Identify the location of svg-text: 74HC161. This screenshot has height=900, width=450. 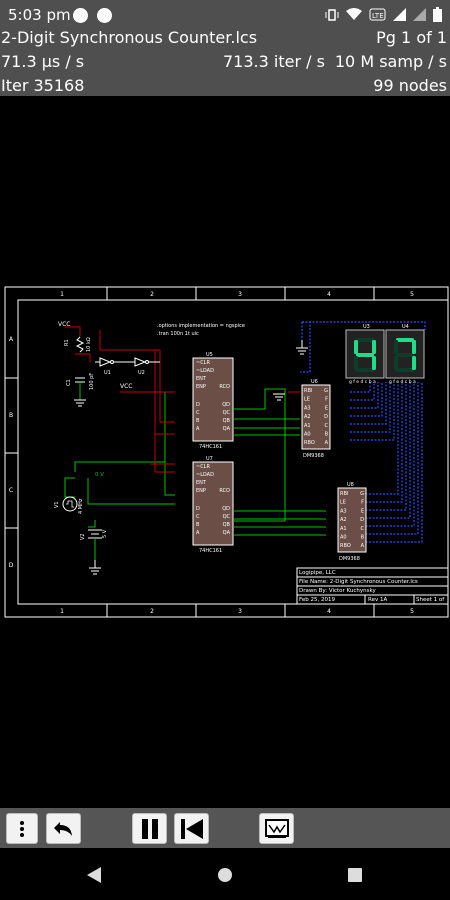
(210, 447).